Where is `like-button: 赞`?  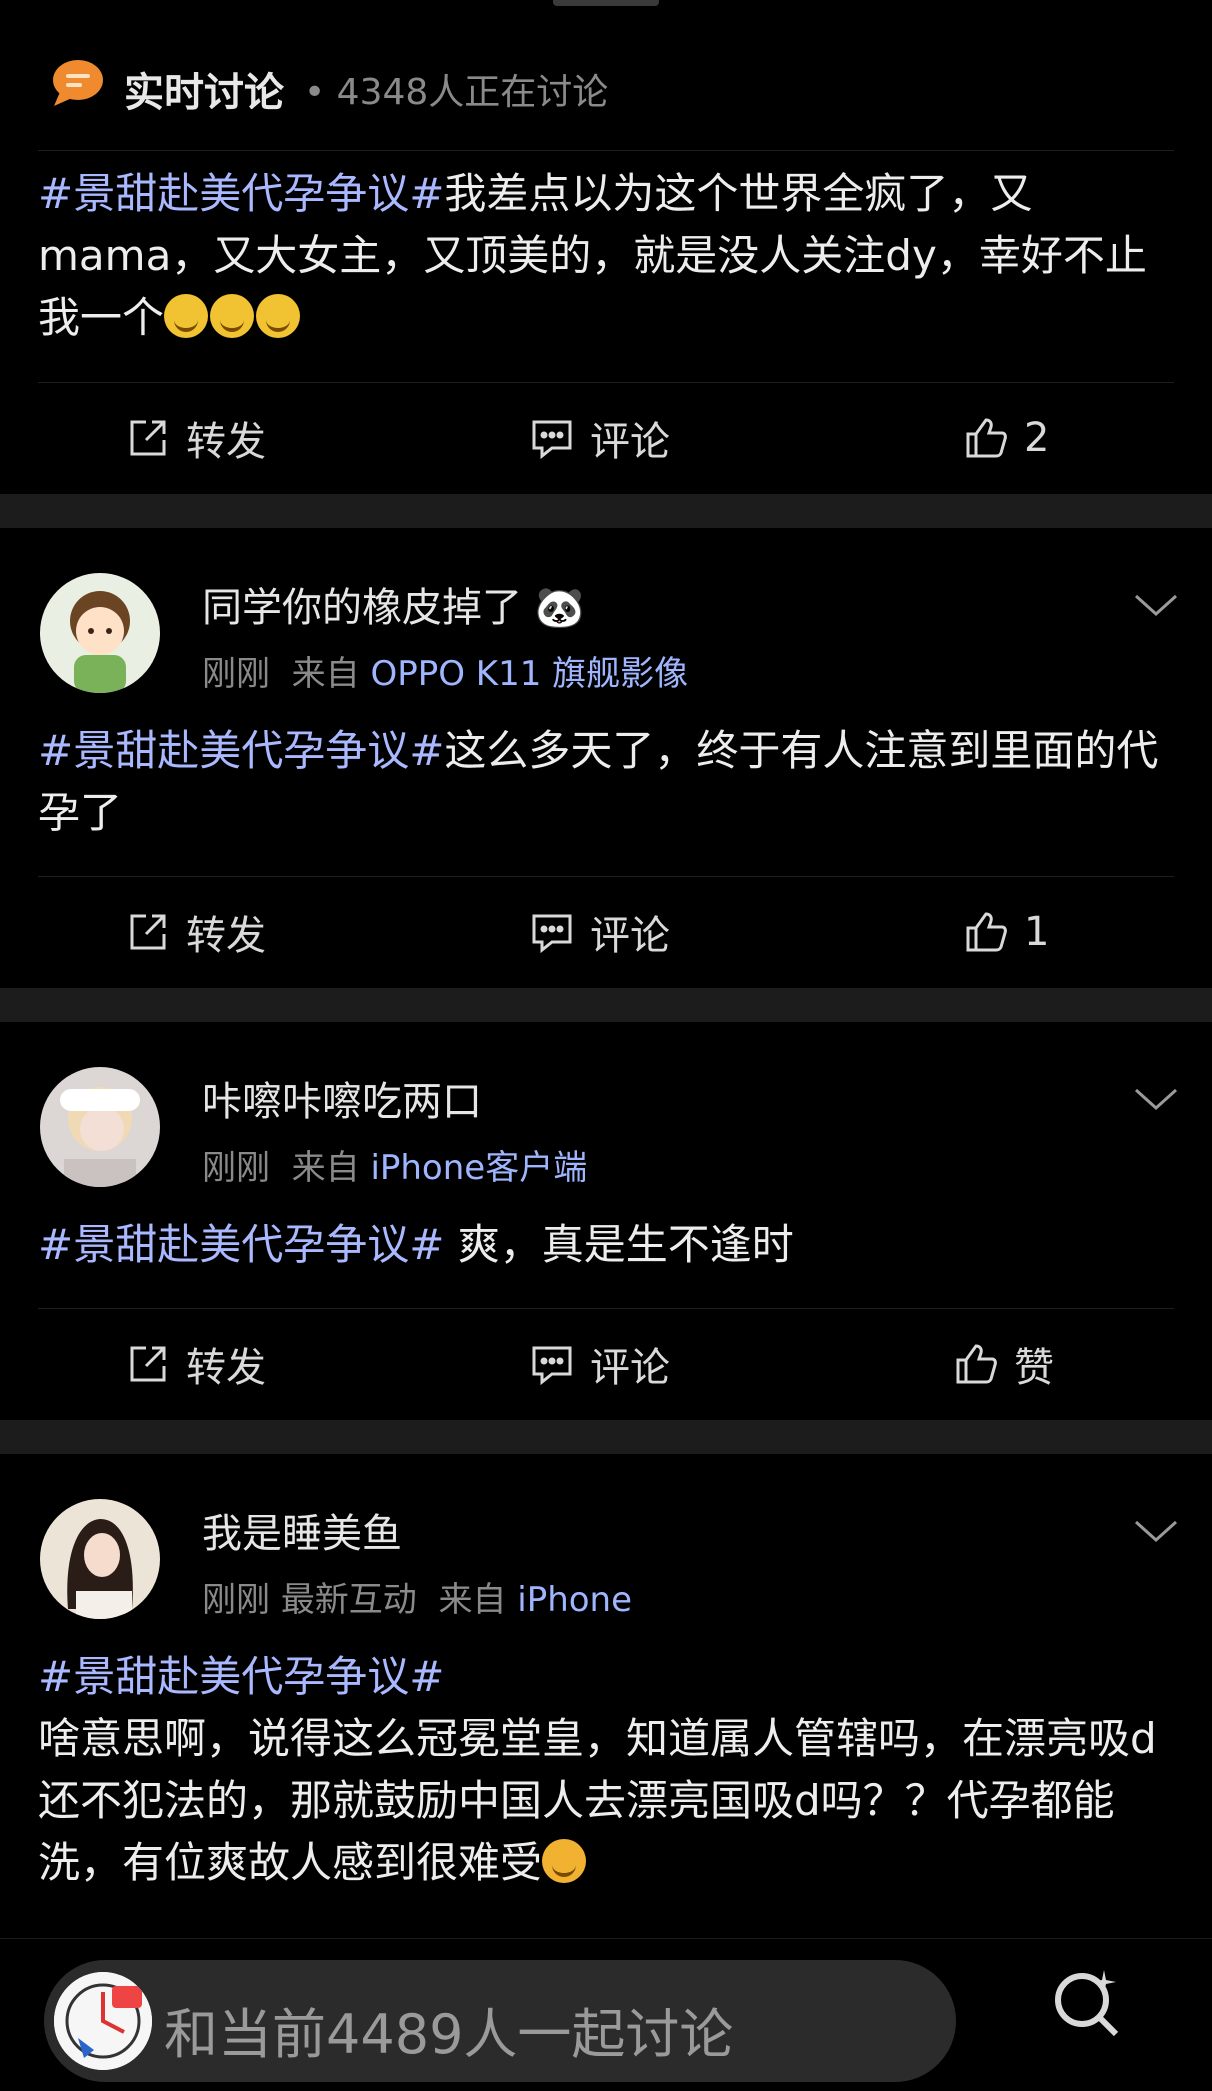 like-button: 赞 is located at coordinates (1003, 1364).